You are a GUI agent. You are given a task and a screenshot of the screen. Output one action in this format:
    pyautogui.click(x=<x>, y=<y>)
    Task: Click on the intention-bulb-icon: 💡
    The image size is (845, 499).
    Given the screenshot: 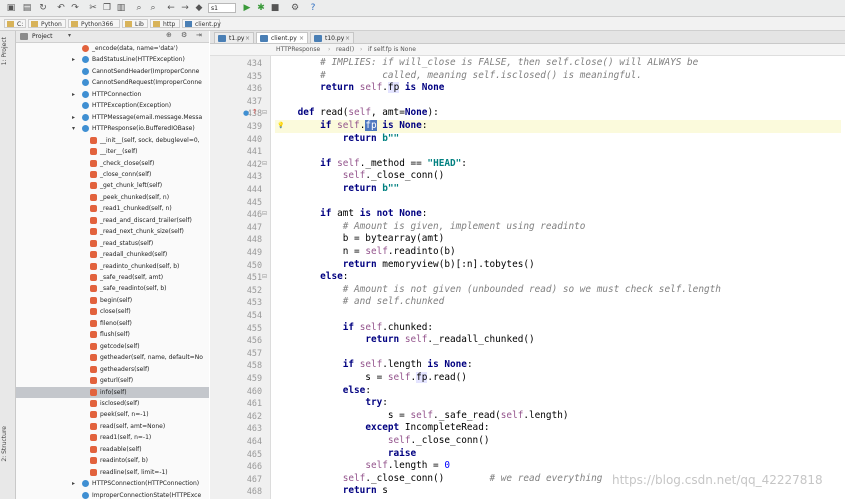 What is the action you would take?
    pyautogui.click(x=280, y=125)
    